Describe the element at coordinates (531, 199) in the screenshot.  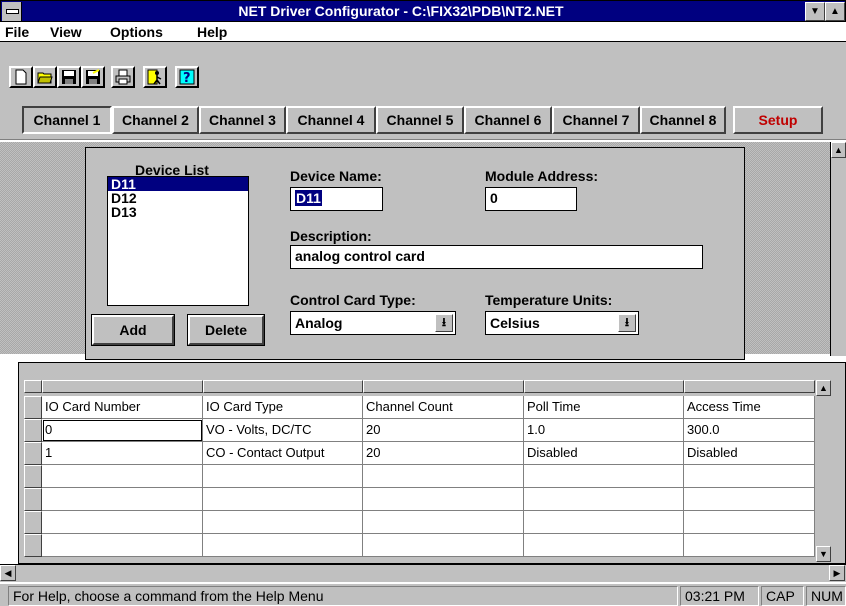
I see `module-address-field: 0` at that location.